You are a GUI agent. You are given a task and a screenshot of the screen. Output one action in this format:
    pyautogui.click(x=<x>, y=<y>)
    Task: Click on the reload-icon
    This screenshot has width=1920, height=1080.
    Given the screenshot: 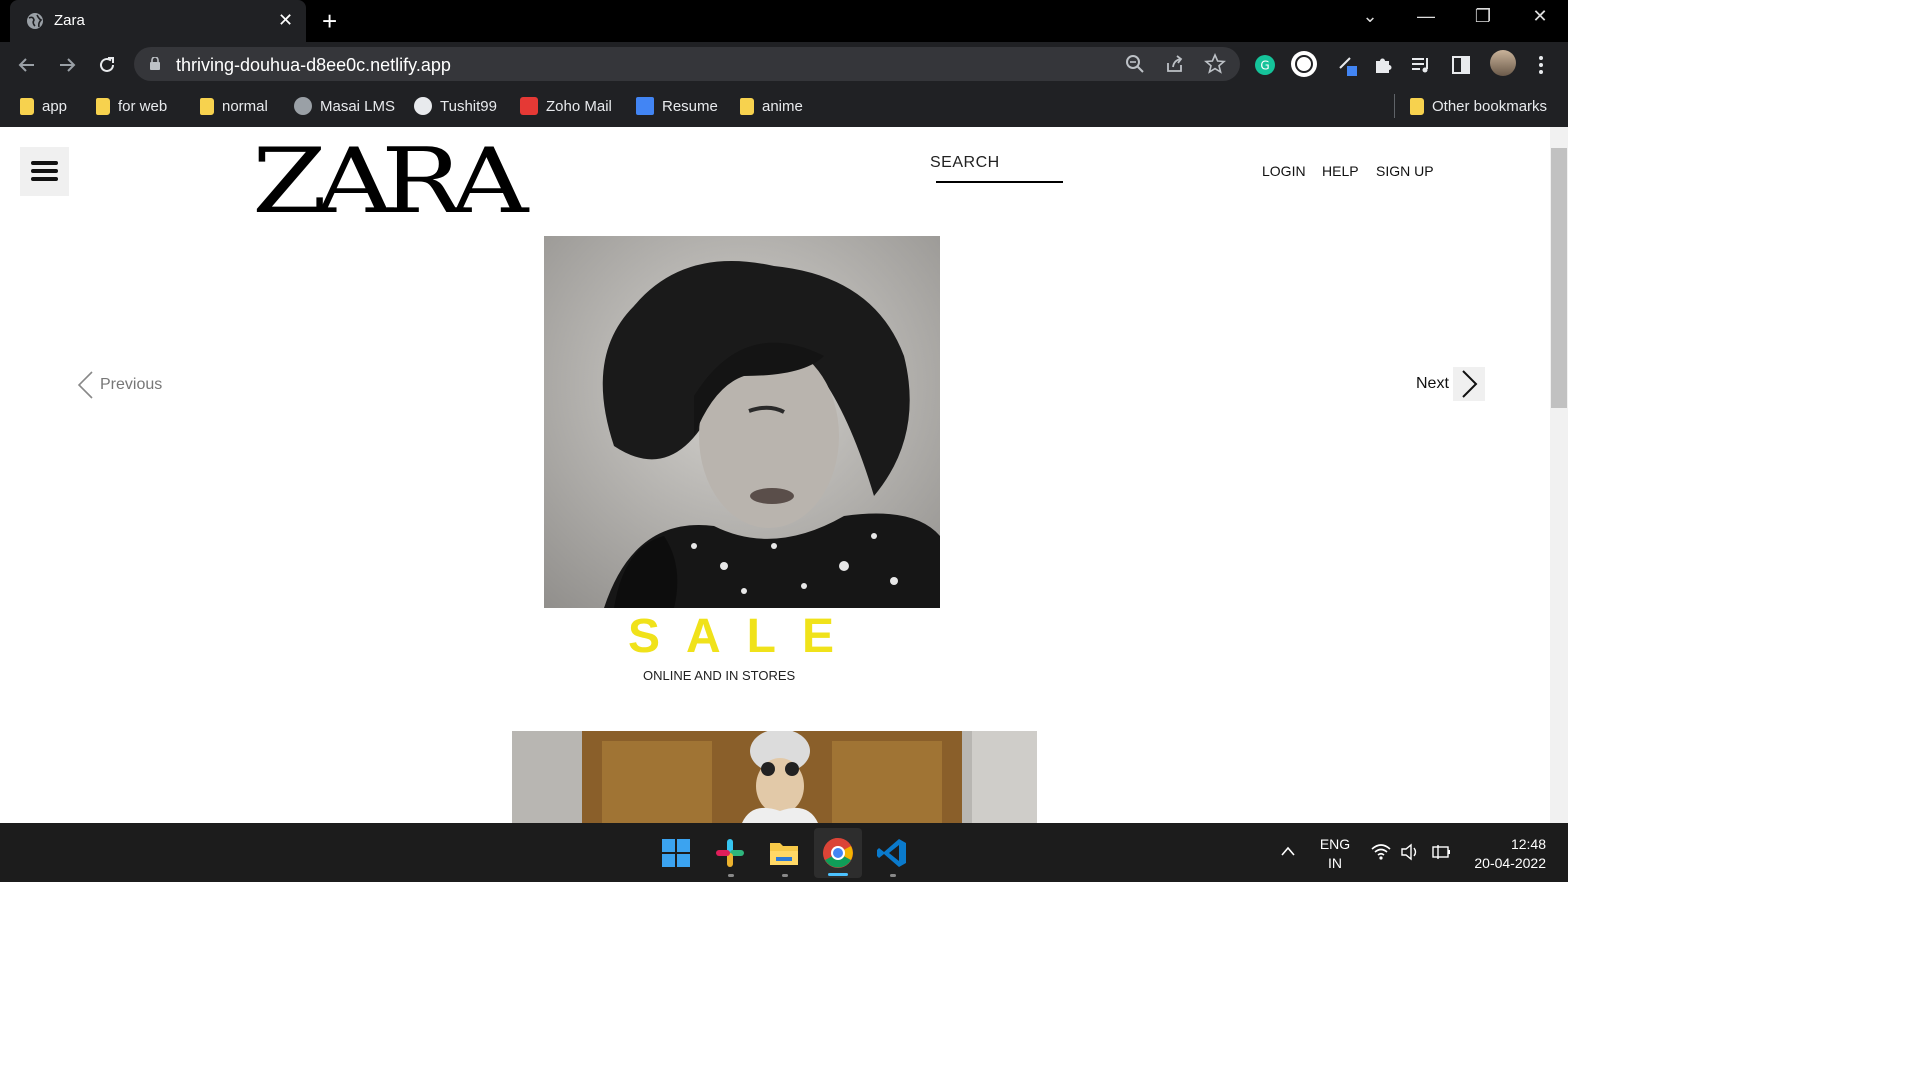 What is the action you would take?
    pyautogui.click(x=107, y=65)
    